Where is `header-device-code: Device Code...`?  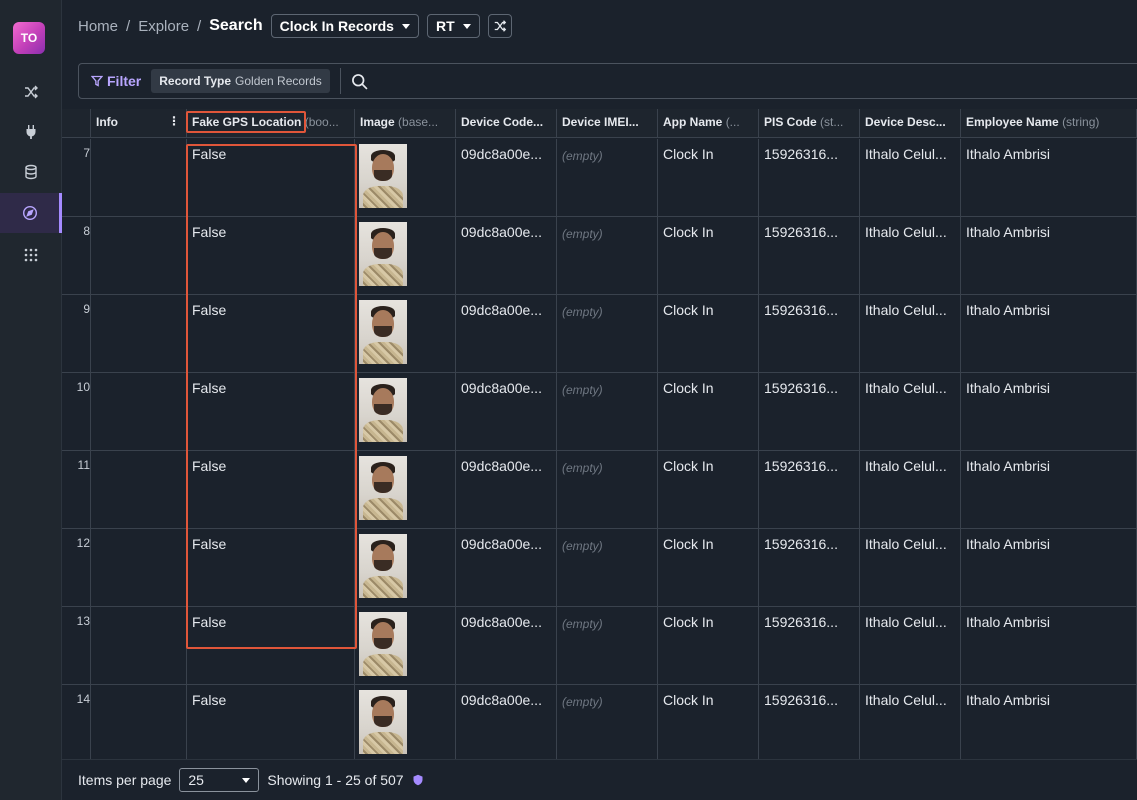 header-device-code: Device Code... is located at coordinates (506, 123).